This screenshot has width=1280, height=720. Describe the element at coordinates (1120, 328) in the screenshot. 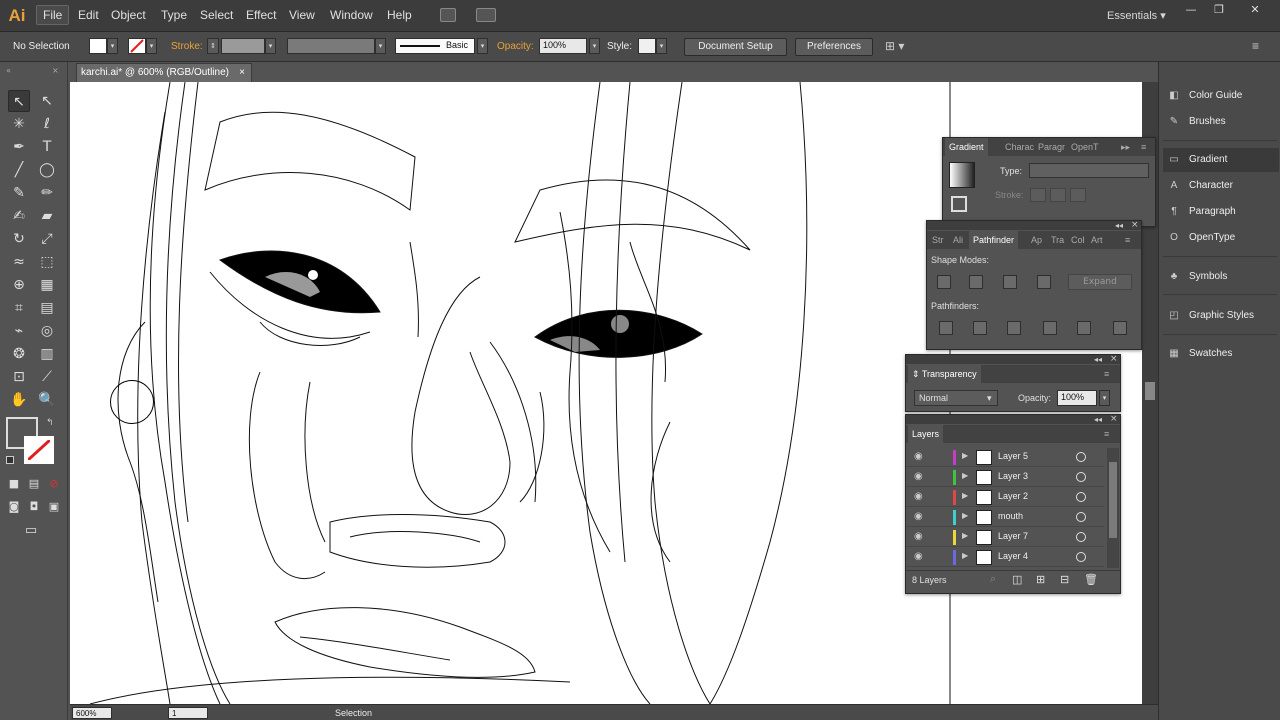

I see `minus-back-icon` at that location.